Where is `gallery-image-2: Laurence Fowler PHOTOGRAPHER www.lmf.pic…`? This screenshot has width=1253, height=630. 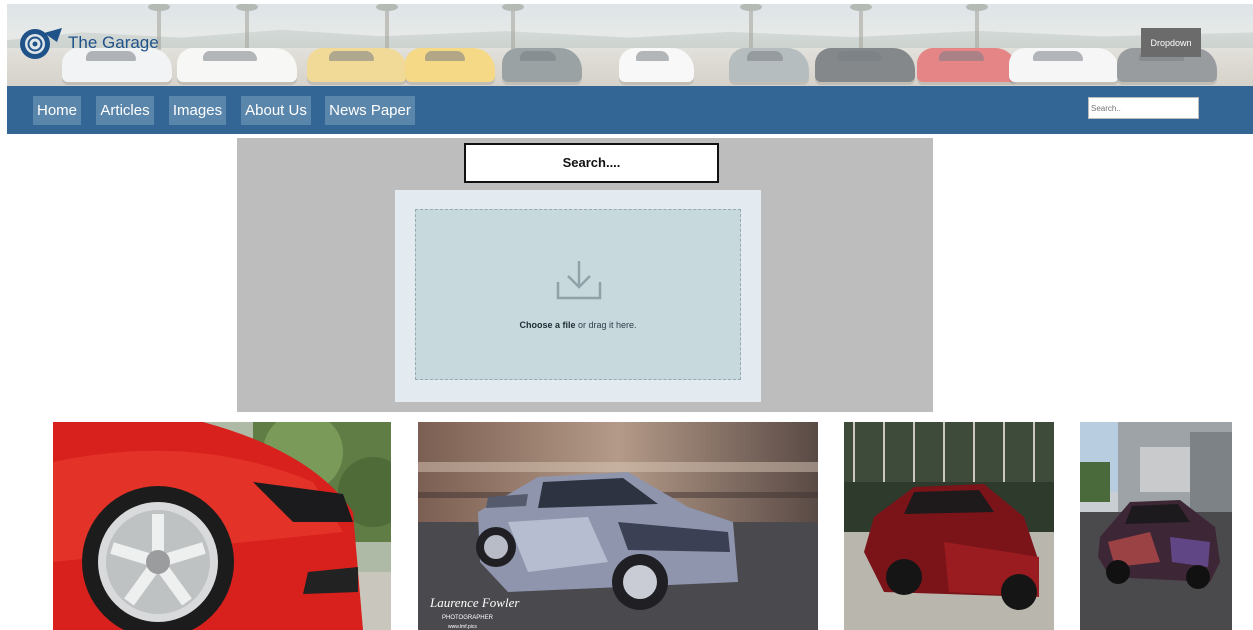 gallery-image-2: Laurence Fowler PHOTOGRAPHER www.lmf.pic… is located at coordinates (618, 526).